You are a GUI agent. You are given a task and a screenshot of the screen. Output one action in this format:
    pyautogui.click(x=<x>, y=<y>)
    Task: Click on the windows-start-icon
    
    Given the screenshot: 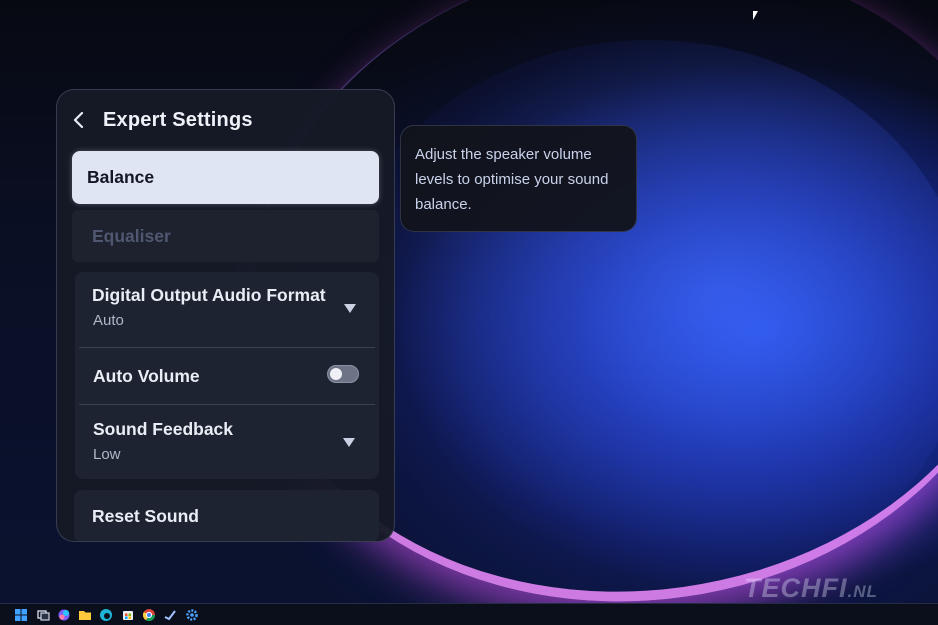 What is the action you would take?
    pyautogui.click(x=21, y=615)
    